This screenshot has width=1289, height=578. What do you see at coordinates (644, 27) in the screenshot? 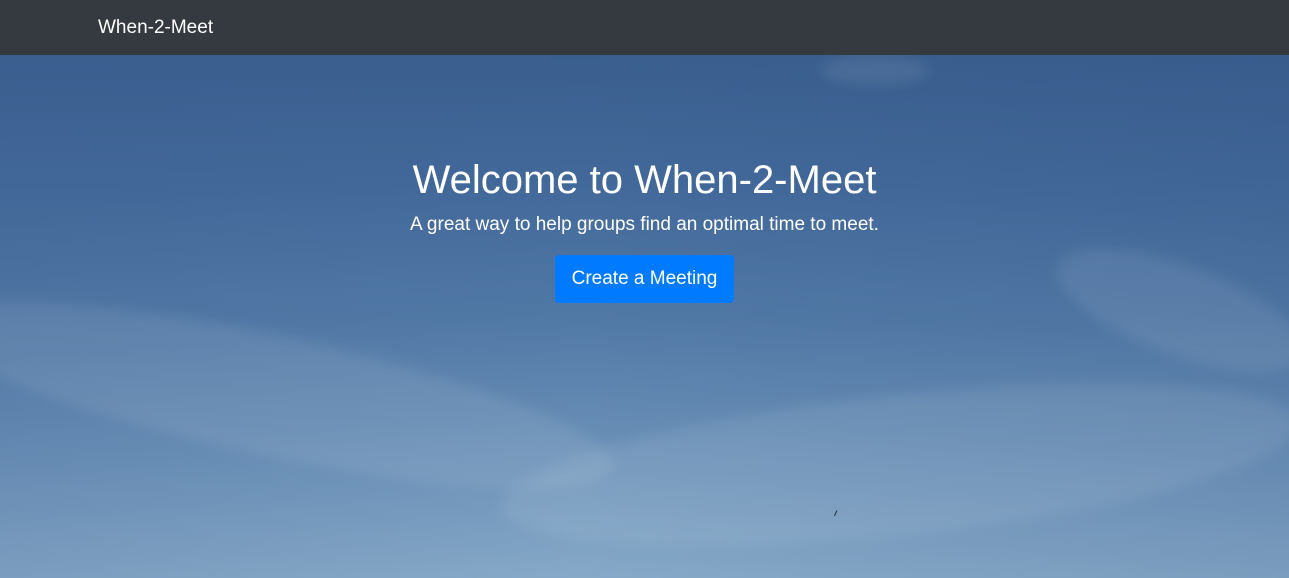
I see `navbar: When-2-Meet` at bounding box center [644, 27].